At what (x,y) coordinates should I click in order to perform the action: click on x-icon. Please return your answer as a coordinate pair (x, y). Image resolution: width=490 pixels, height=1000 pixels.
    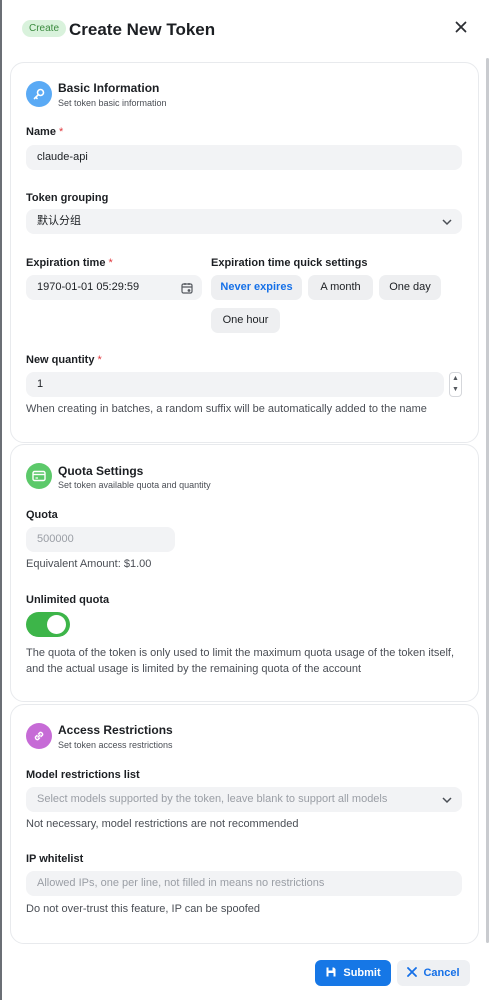
    Looking at the image, I should click on (412, 973).